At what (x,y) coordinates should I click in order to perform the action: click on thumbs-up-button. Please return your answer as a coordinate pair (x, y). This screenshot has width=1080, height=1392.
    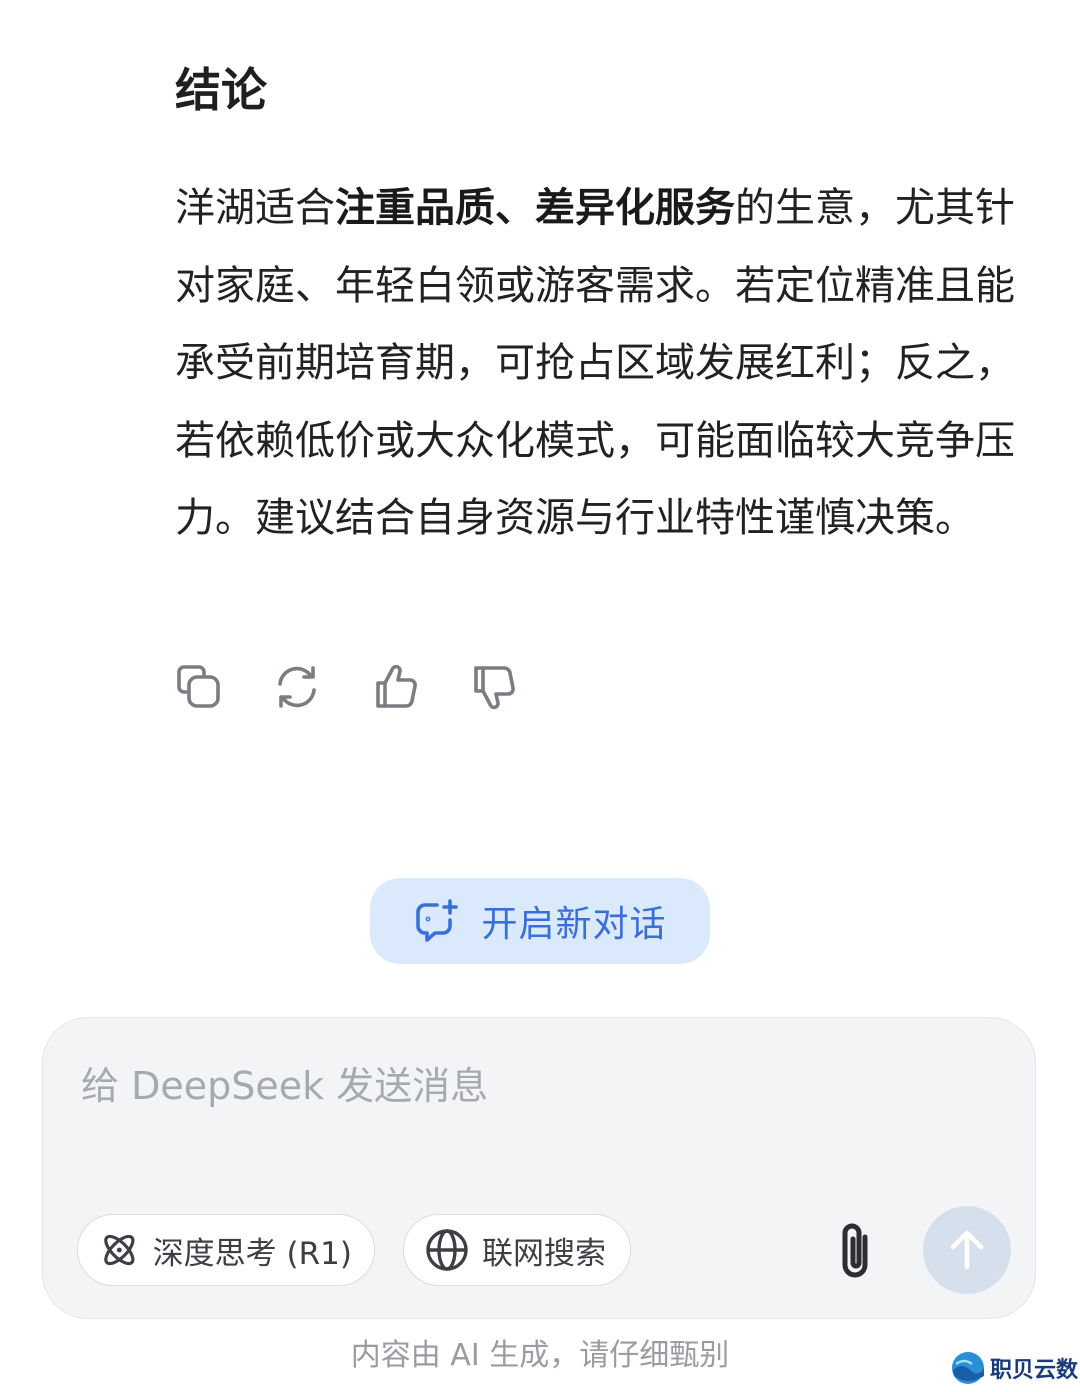
    Looking at the image, I should click on (395, 687).